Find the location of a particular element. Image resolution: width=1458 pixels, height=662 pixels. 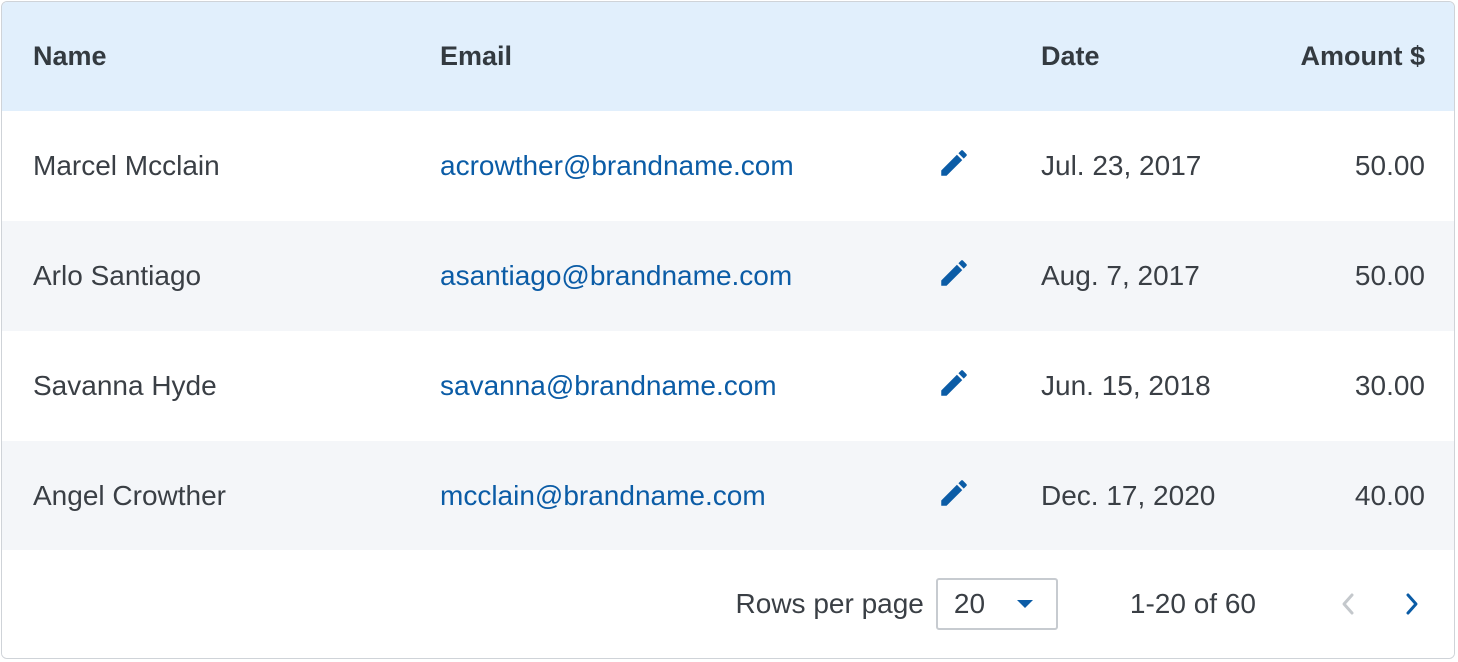

cell-email: acrowther@brandname.com is located at coordinates (684, 166).